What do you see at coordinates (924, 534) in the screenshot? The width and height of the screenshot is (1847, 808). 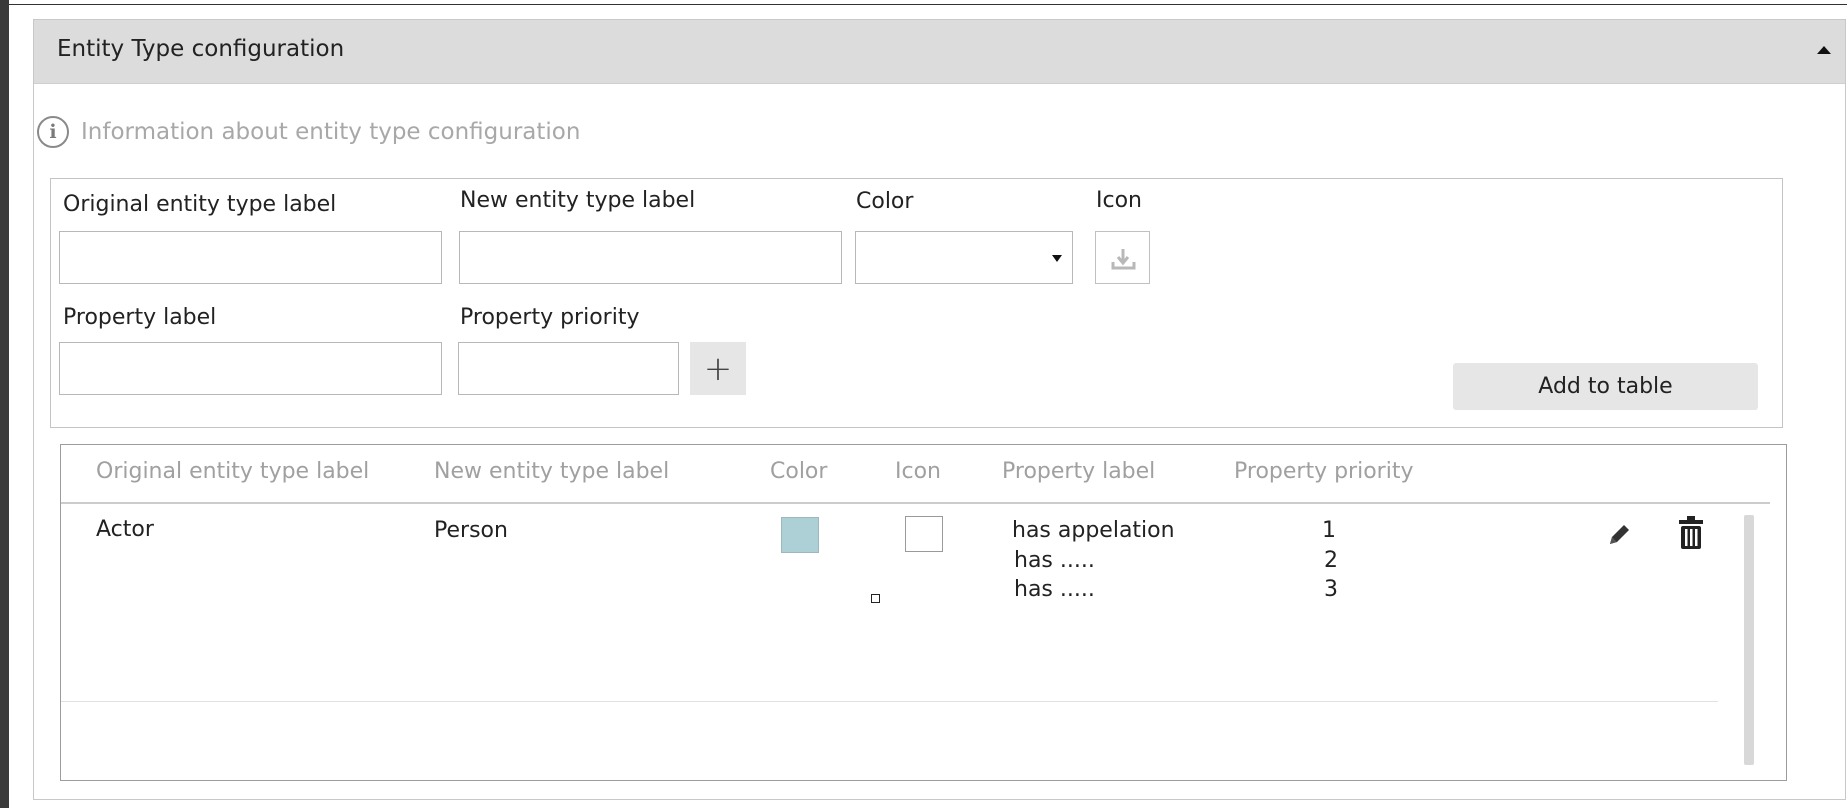 I see `cell-icon-box` at bounding box center [924, 534].